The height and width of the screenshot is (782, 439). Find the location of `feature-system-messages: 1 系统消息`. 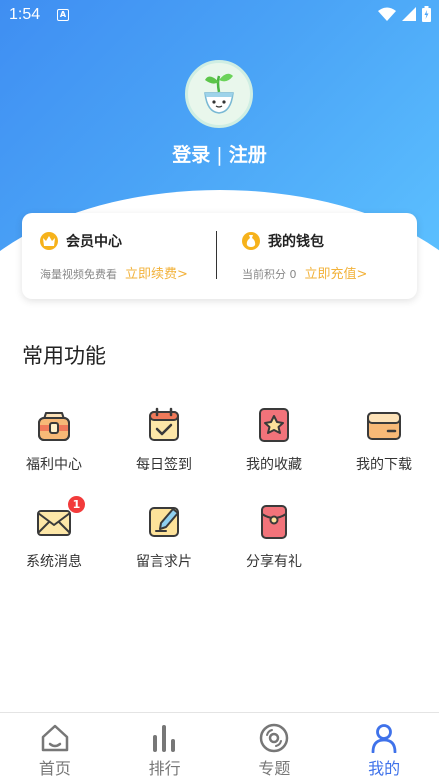

feature-system-messages: 1 系统消息 is located at coordinates (54, 533).